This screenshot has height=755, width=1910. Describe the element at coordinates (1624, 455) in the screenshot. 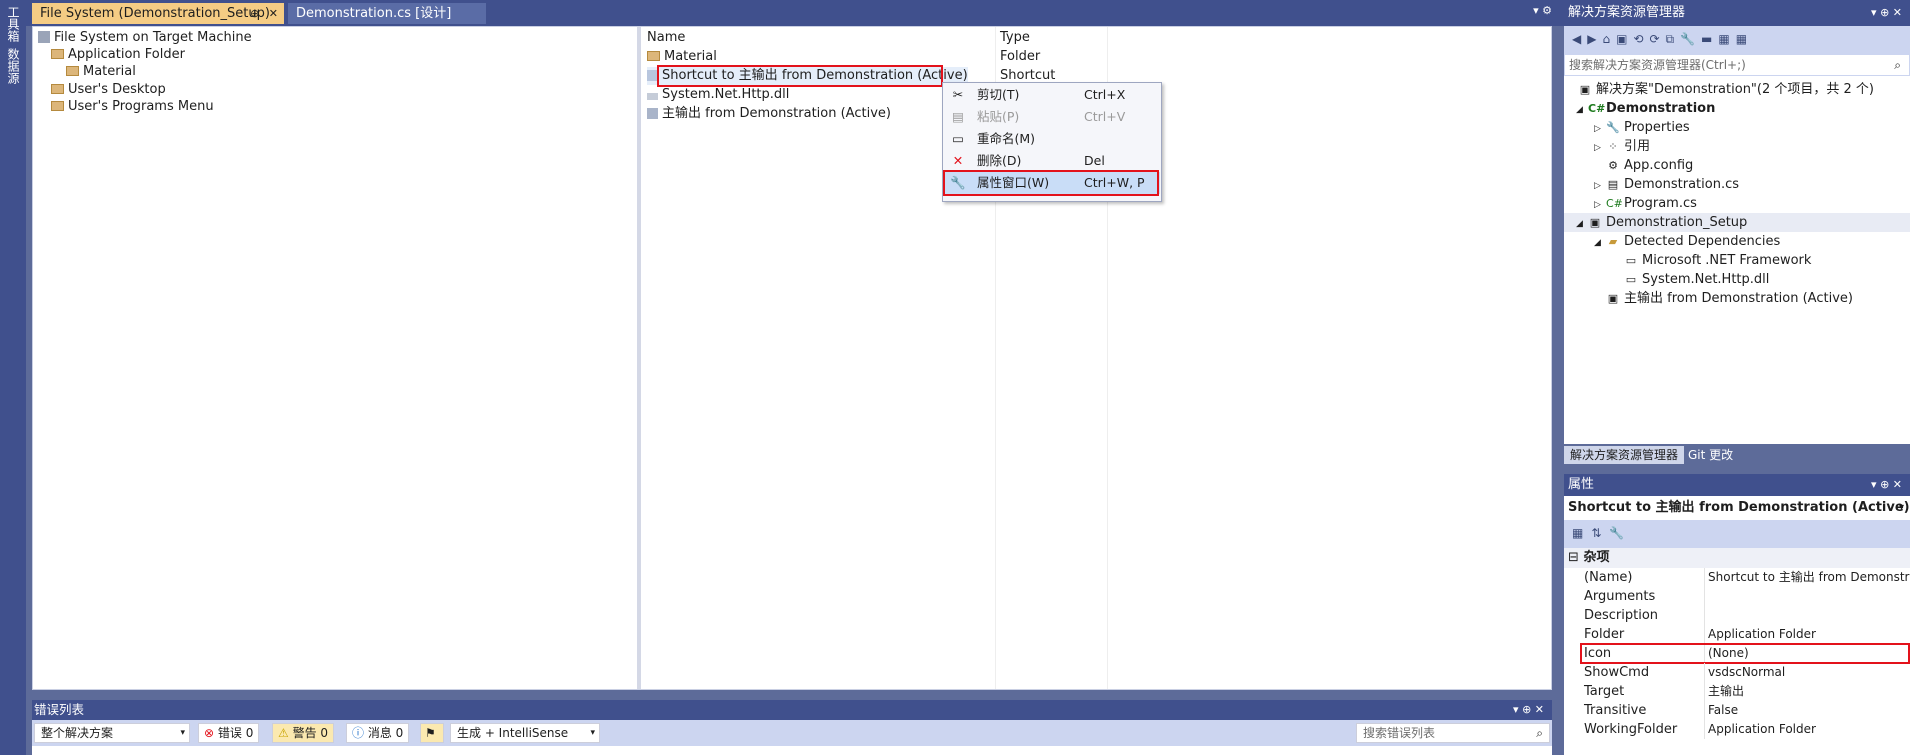

I see `tab-solution-explorer: 解决方案资源管理器` at that location.